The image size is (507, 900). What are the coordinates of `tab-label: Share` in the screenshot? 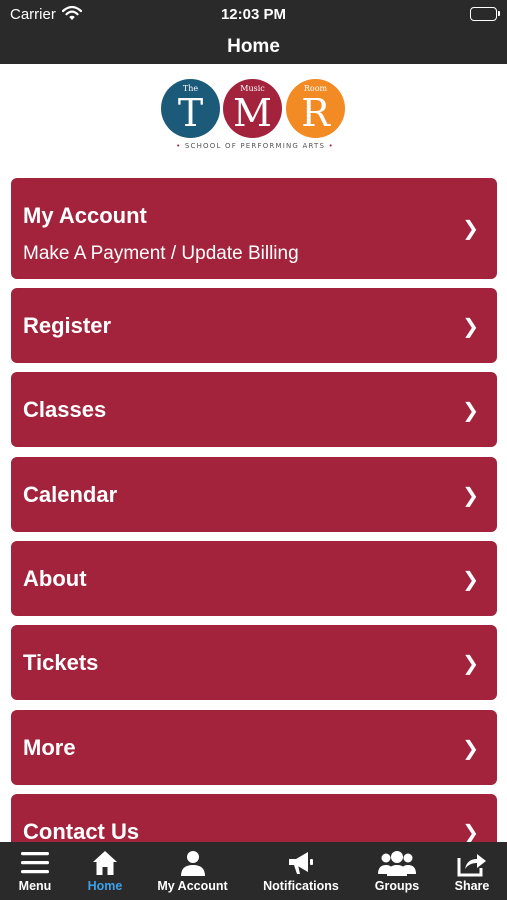 It's located at (472, 886).